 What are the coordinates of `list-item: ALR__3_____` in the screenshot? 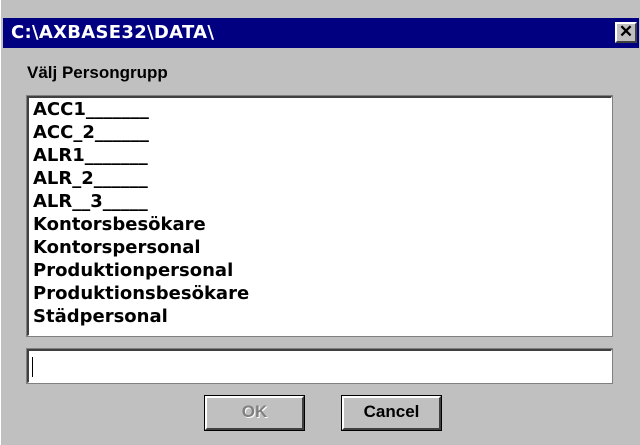 It's located at (320, 201).